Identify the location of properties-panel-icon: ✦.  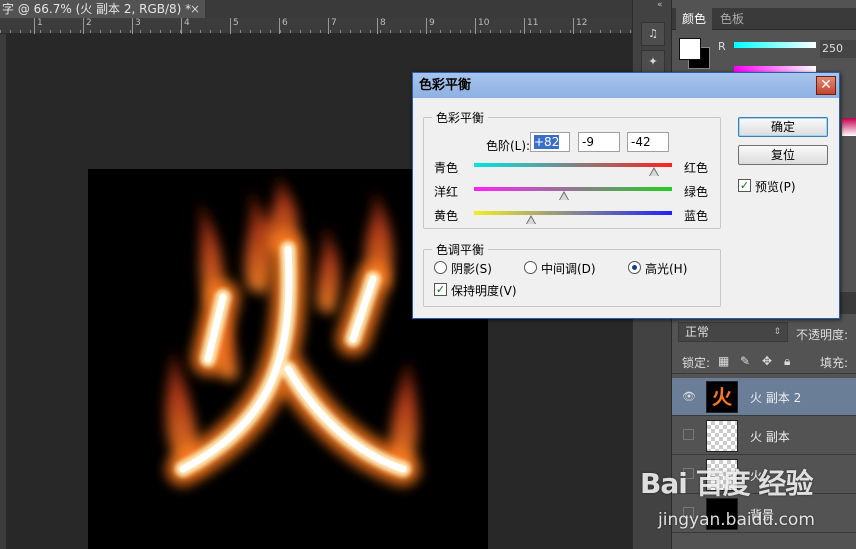
(653, 62).